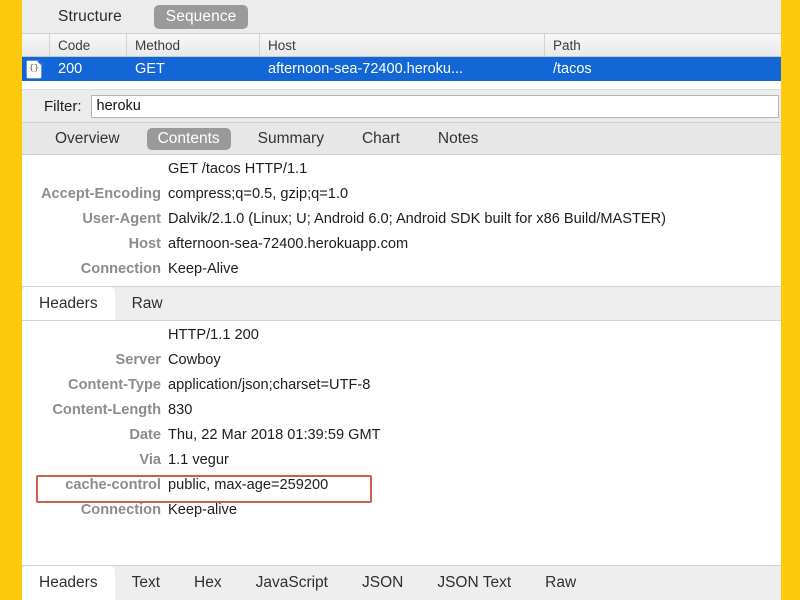 This screenshot has height=600, width=800. What do you see at coordinates (120, 269) in the screenshot?
I see `request-header-key: Connection` at bounding box center [120, 269].